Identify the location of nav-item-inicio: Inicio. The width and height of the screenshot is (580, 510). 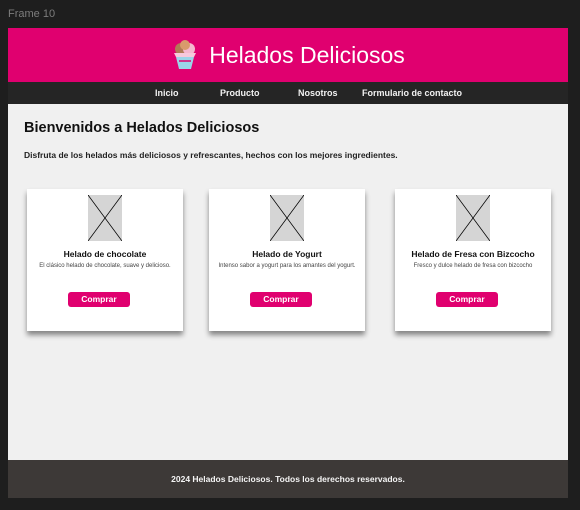
(167, 93).